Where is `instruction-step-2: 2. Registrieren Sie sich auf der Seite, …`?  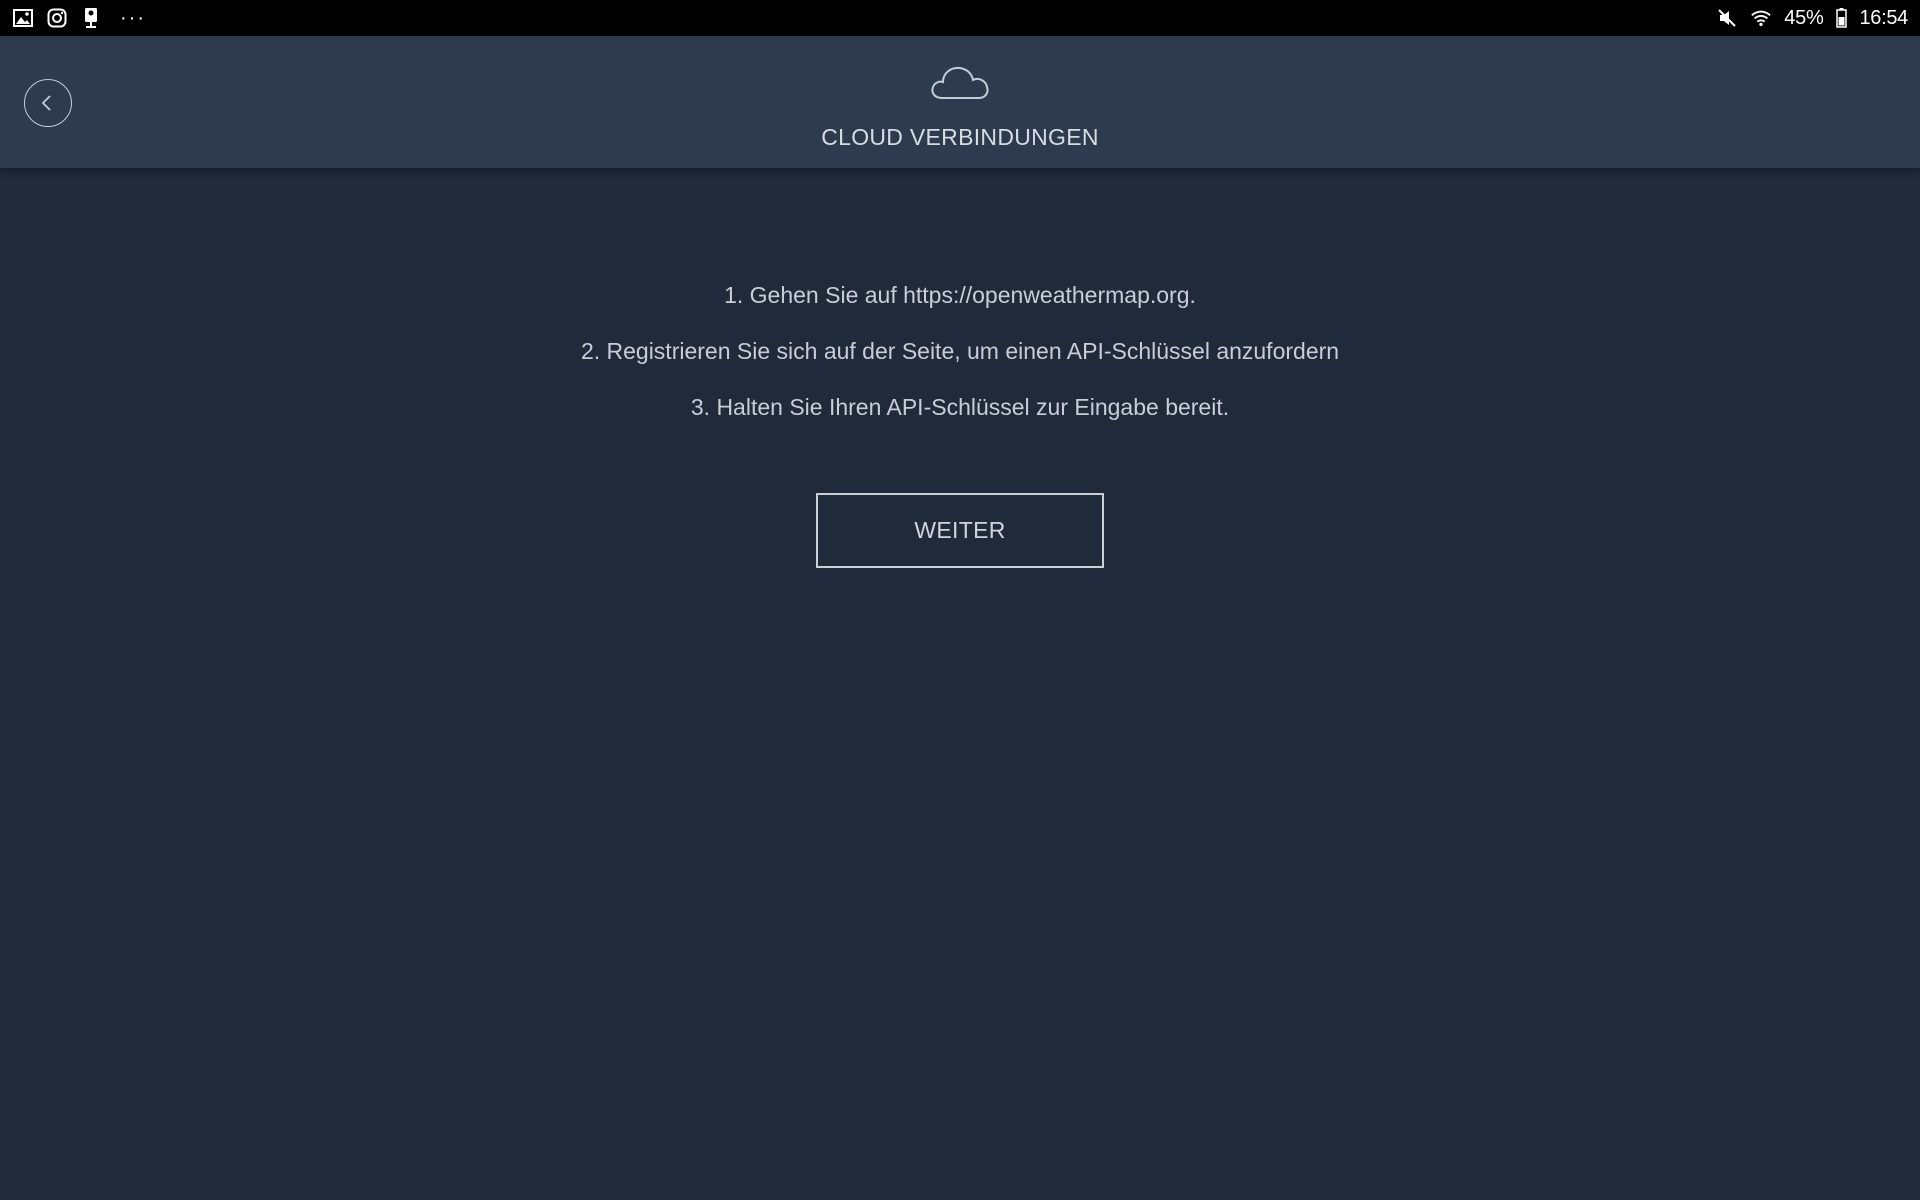
instruction-step-2: 2. Registrieren Sie sich auf der Seite, … is located at coordinates (960, 351).